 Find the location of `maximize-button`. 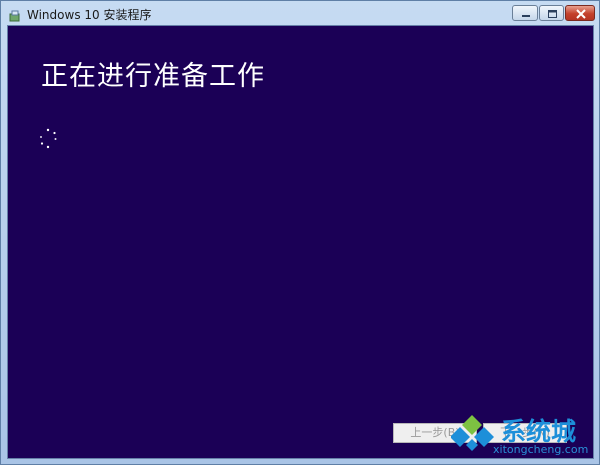

maximize-button is located at coordinates (551, 13).